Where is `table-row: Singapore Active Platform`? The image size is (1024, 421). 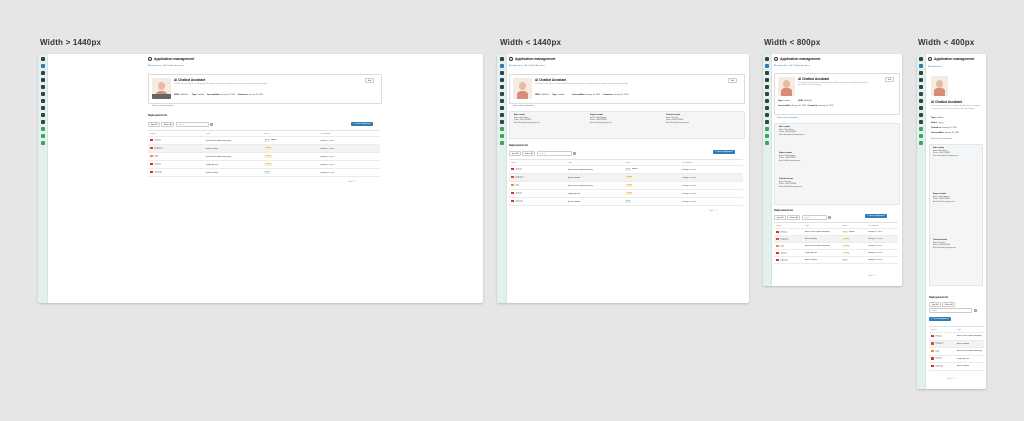 table-row: Singapore Active Platform is located at coordinates (956, 344).